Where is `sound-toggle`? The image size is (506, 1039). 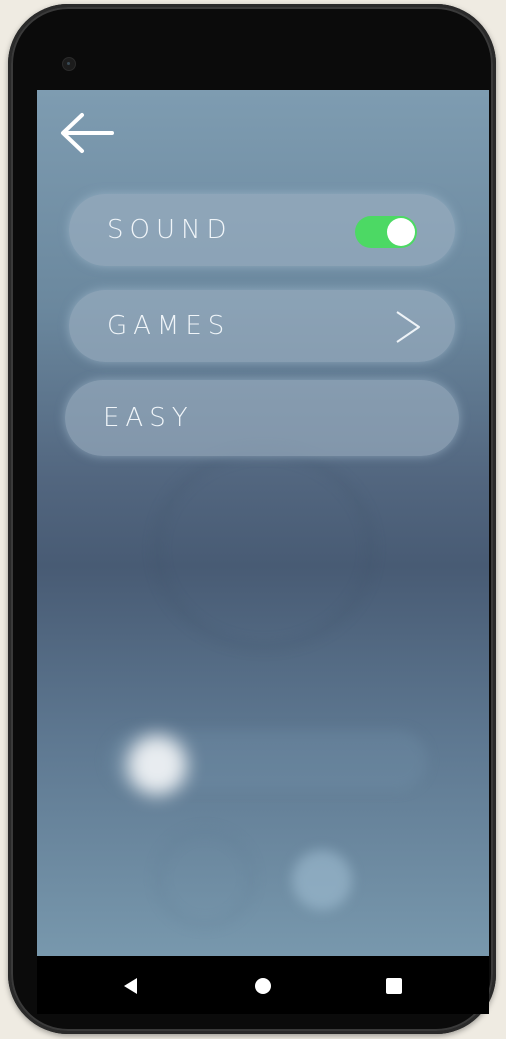 sound-toggle is located at coordinates (386, 232).